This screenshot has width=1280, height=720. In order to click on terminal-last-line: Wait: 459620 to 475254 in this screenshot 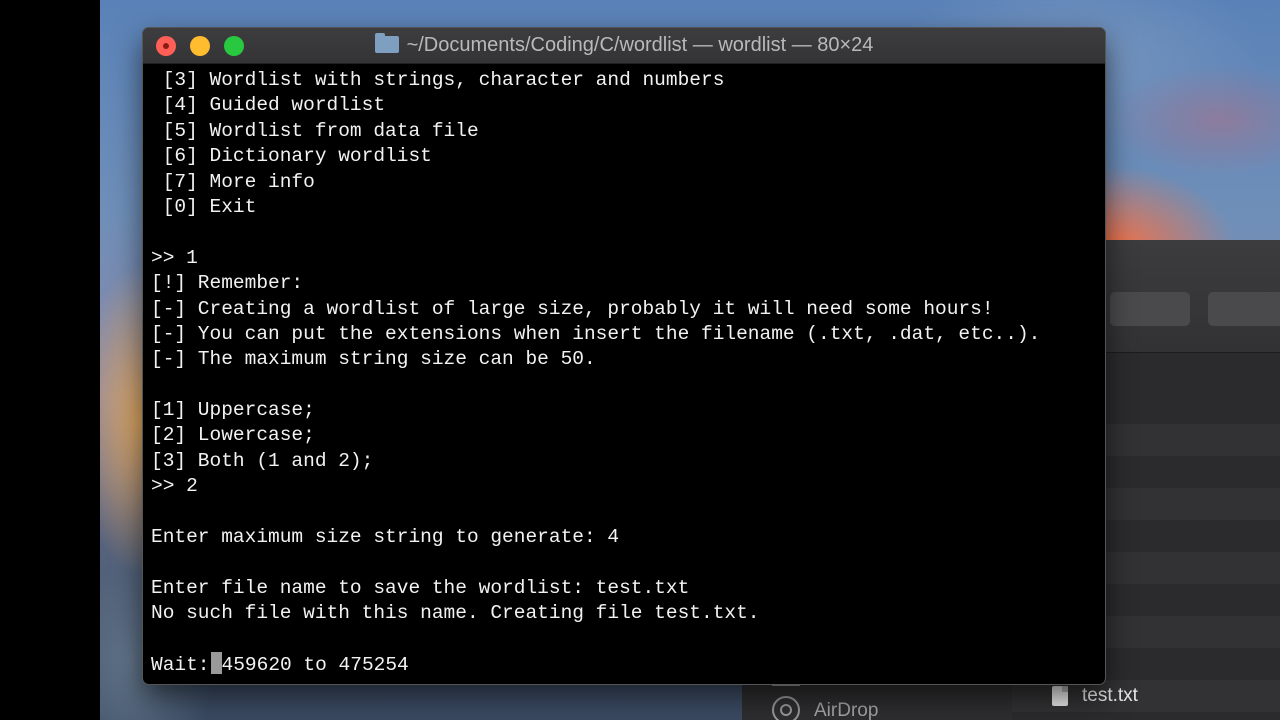, I will do `click(624, 664)`.